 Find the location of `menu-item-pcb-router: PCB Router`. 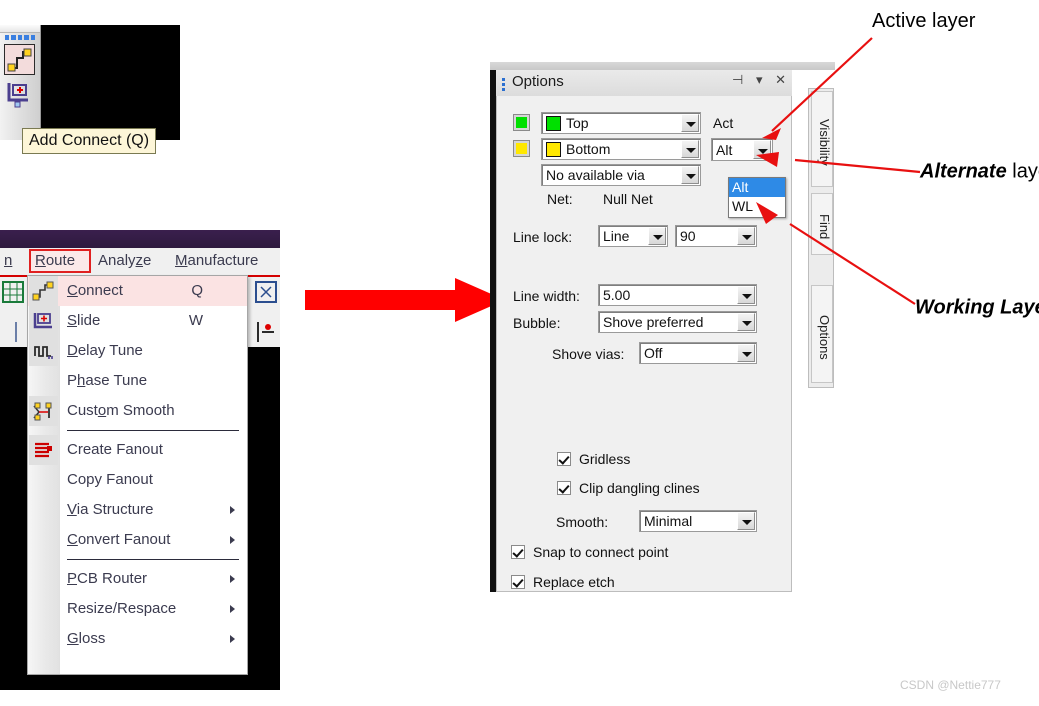

menu-item-pcb-router: PCB Router is located at coordinates (137, 579).